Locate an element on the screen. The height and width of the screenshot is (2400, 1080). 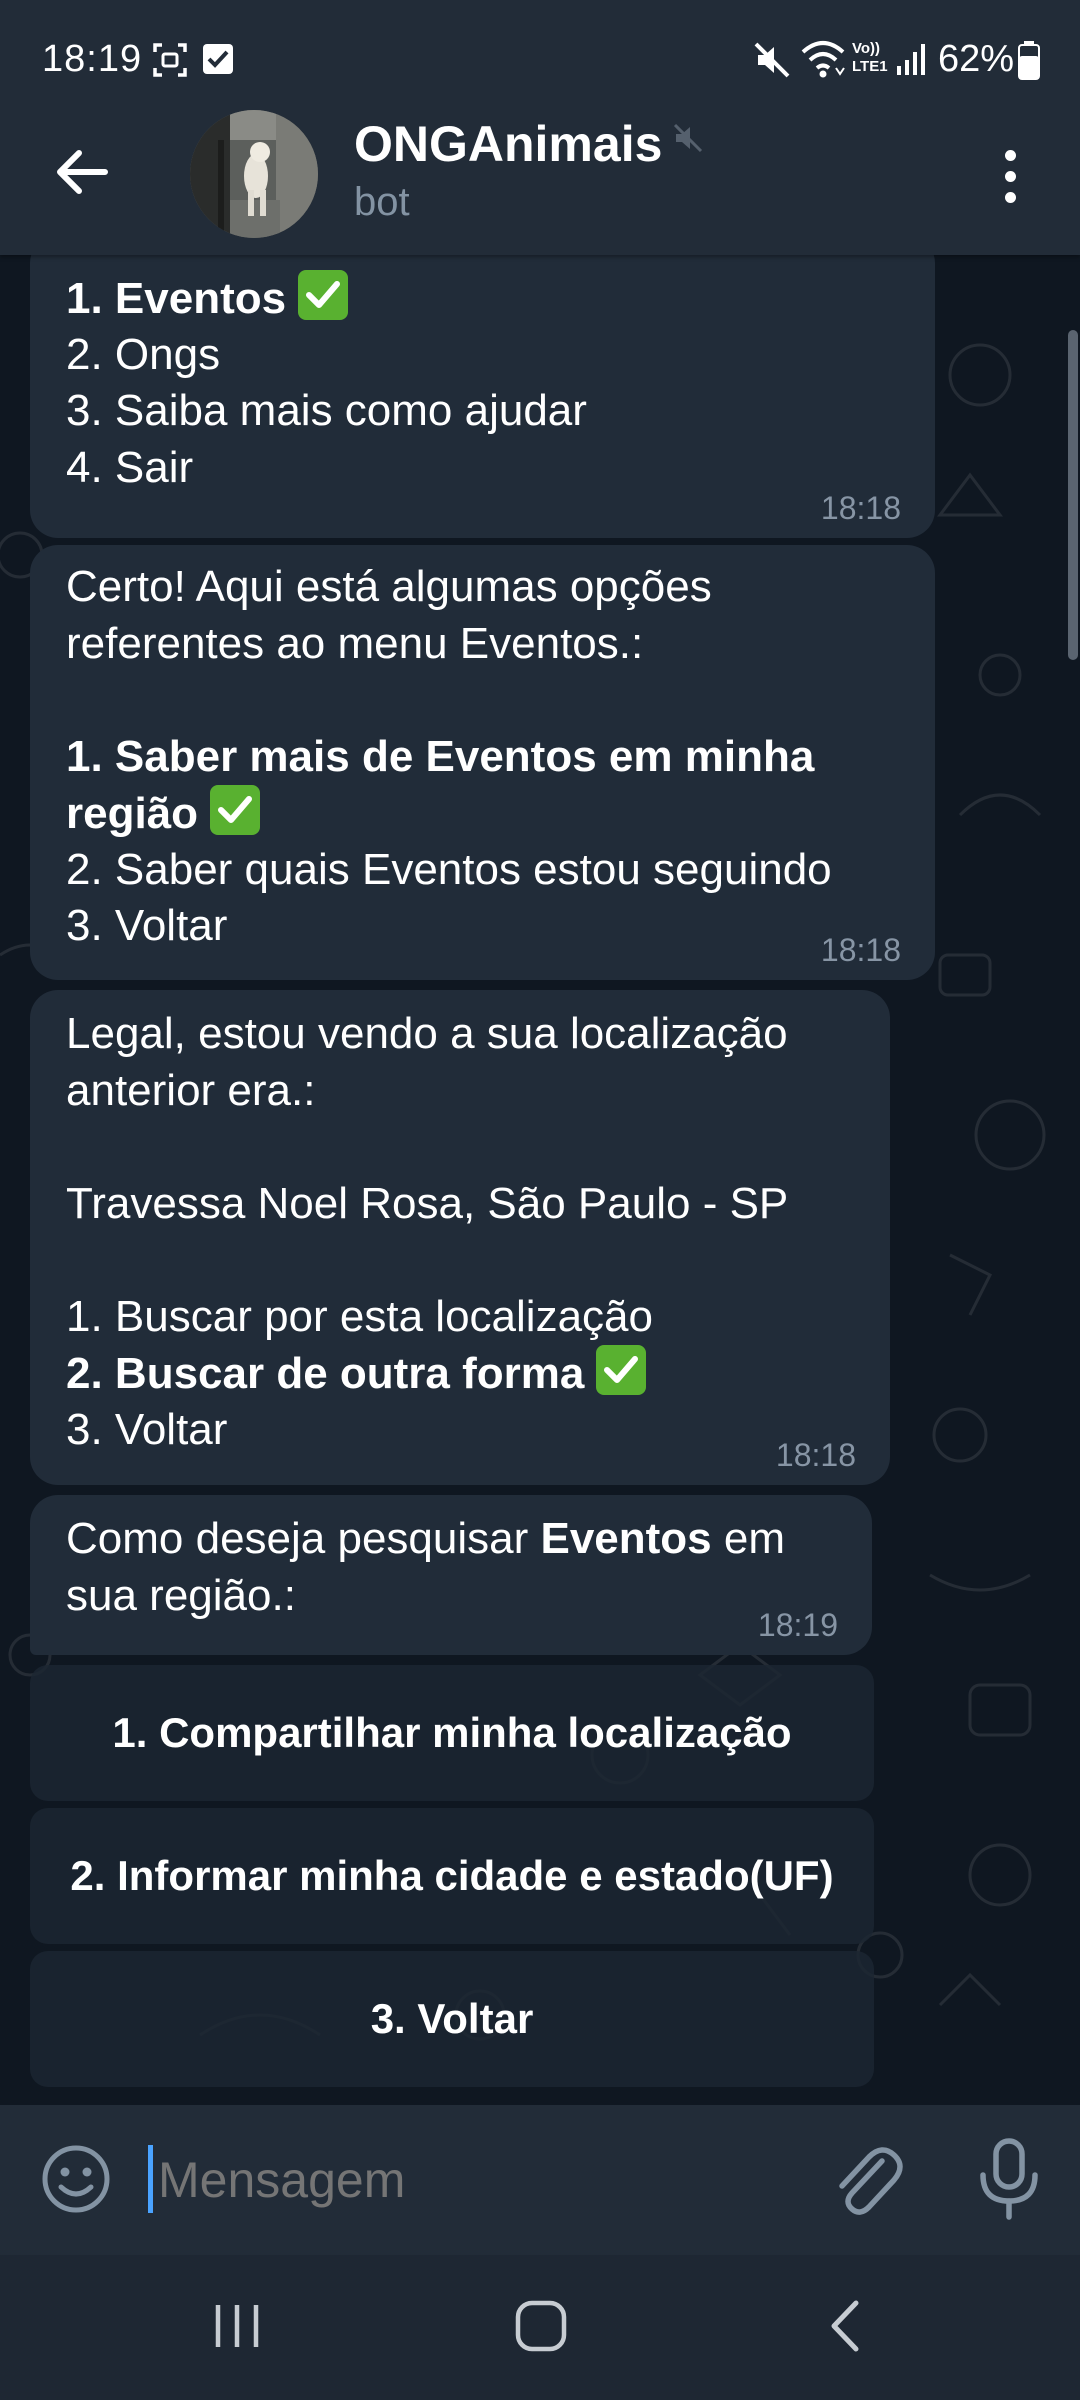
app-bar: ONGAnimais bot is located at coordinates (540, 177).